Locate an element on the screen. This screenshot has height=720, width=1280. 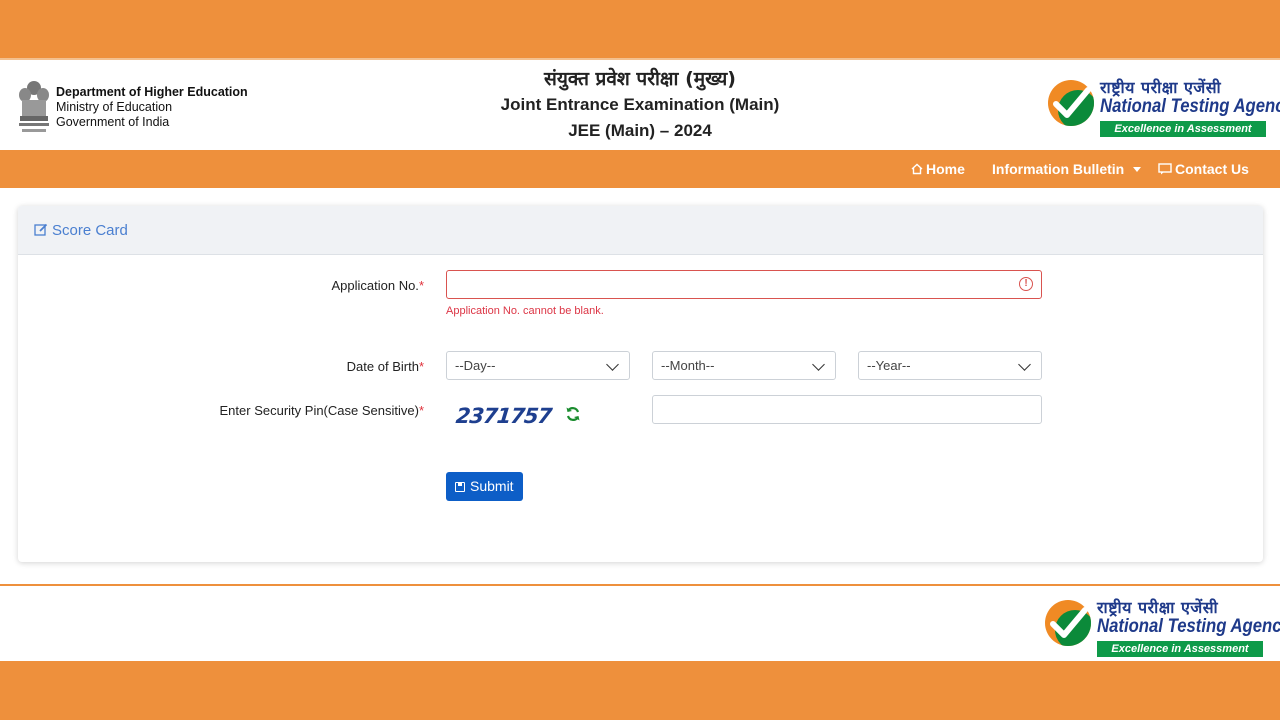
dob-month-select: --Month-- is located at coordinates (744, 365).